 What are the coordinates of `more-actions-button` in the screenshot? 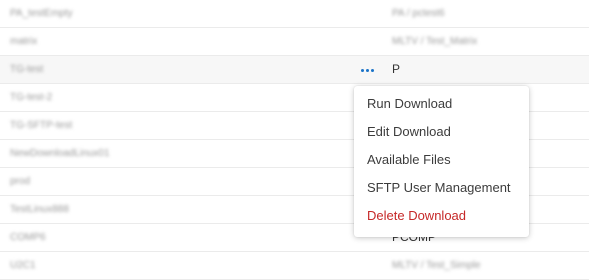 It's located at (367, 70).